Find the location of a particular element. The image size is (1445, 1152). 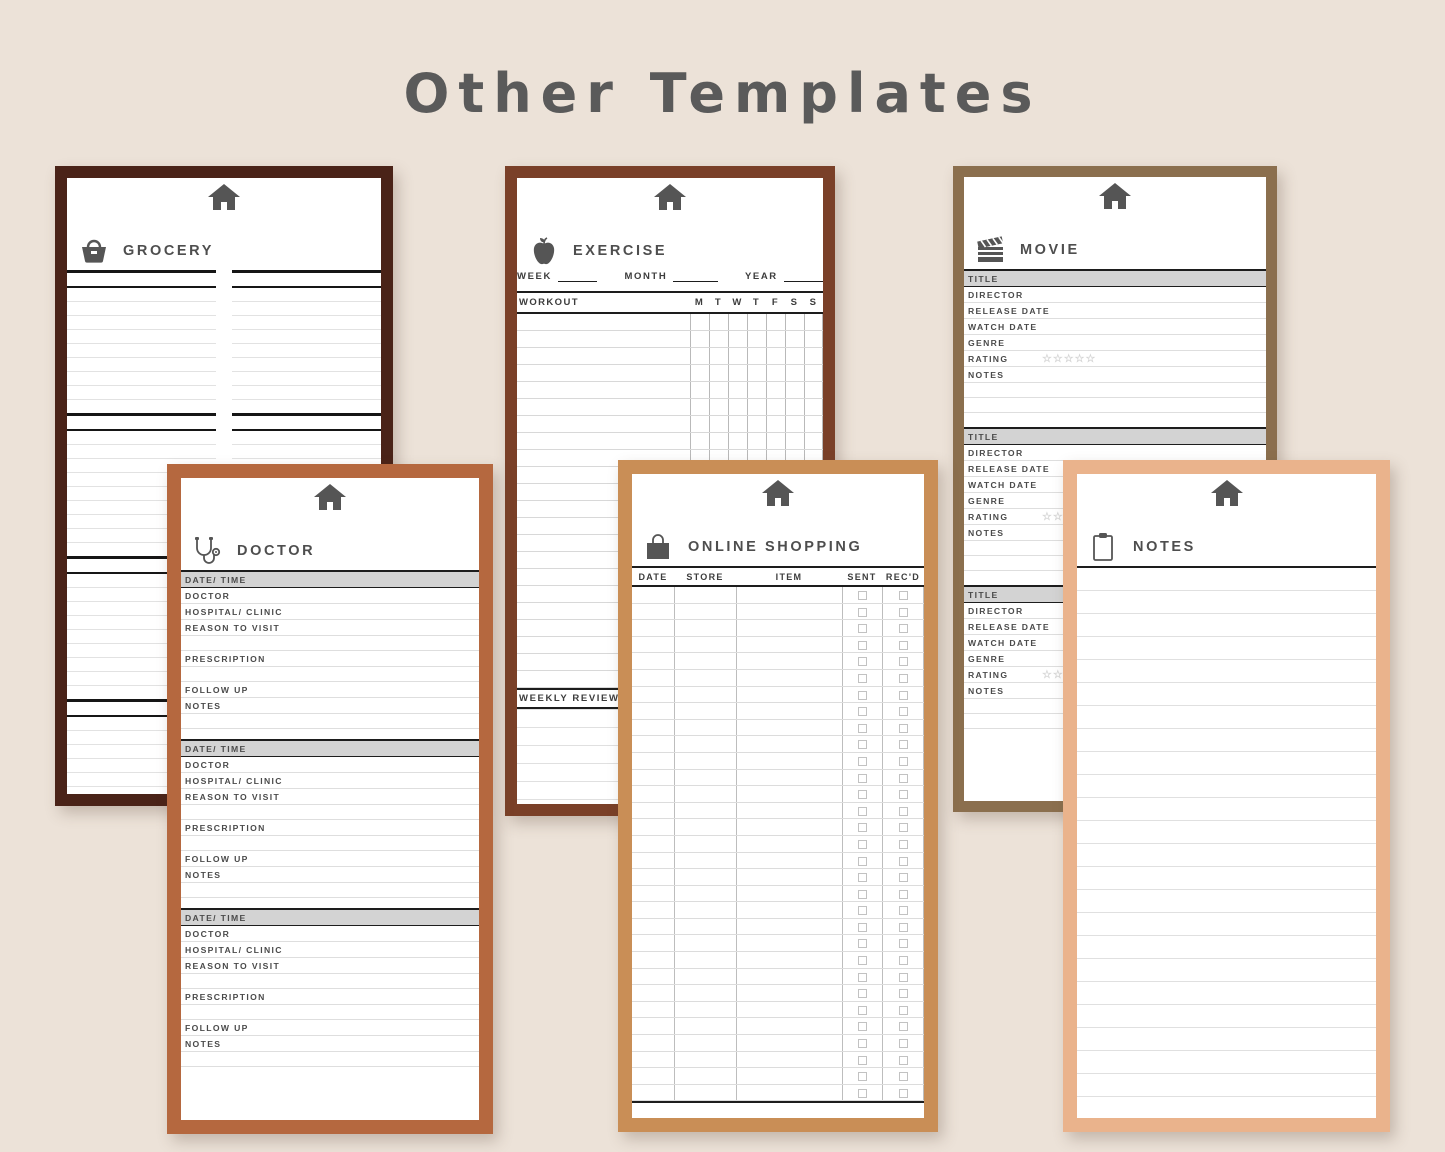

movie-field-rating: RATING☆☆☆☆☆ is located at coordinates (1115, 359).